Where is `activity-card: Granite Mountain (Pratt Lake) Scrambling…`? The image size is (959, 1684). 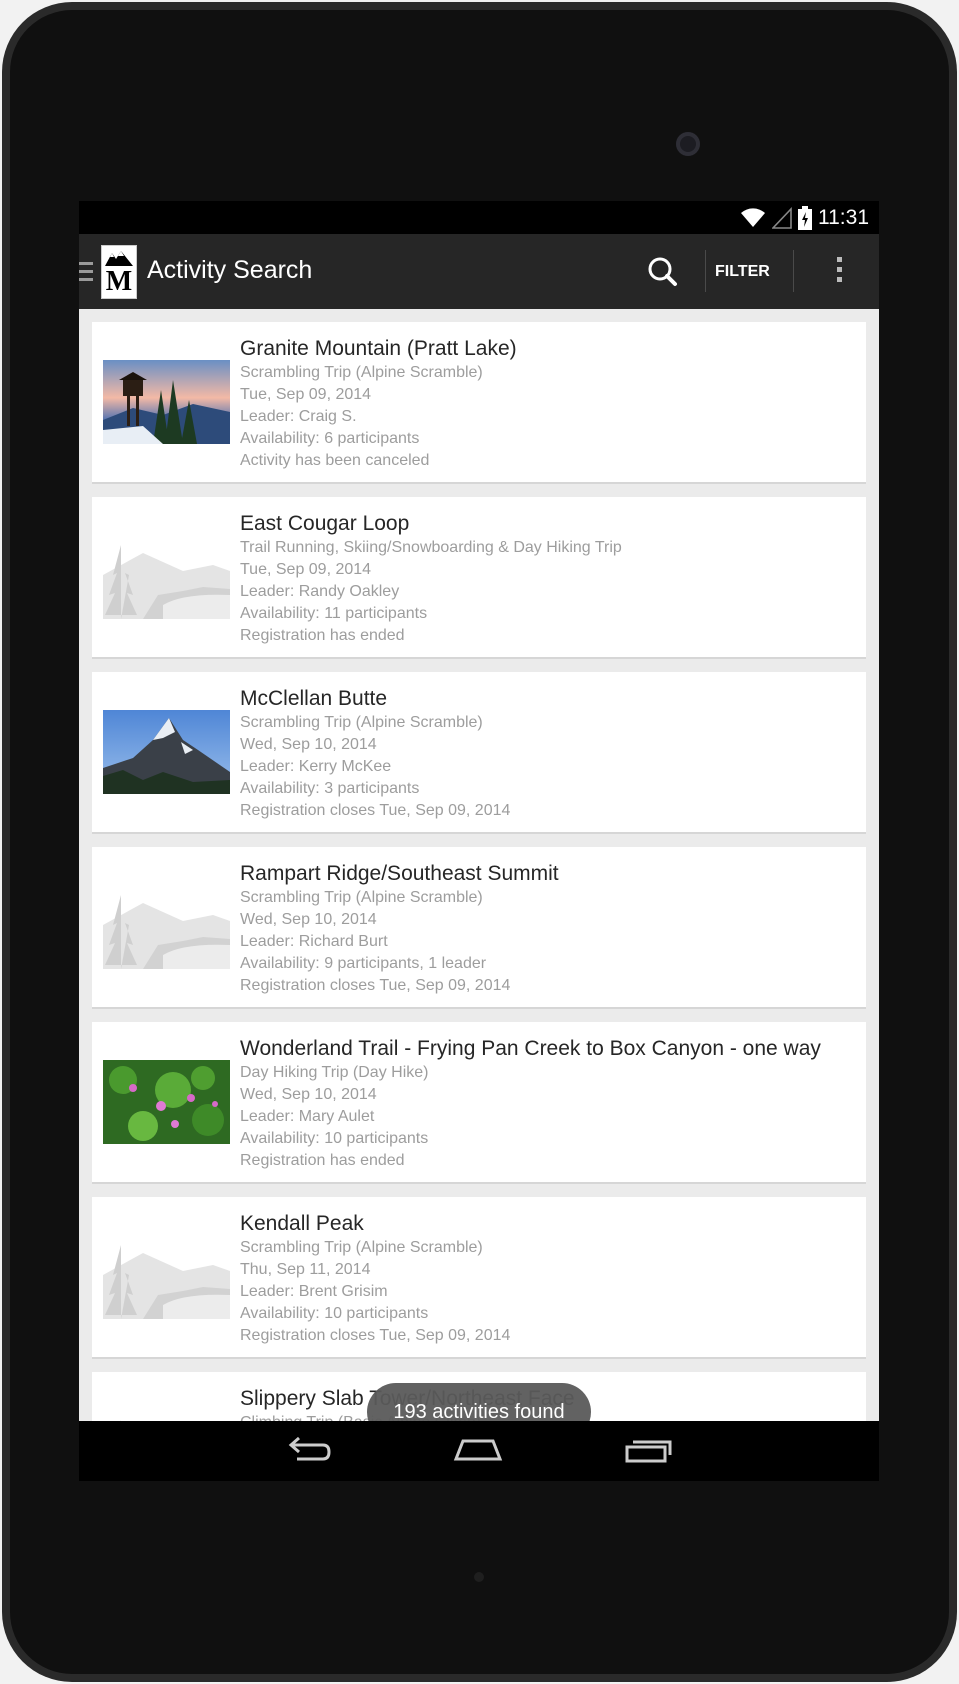 activity-card: Granite Mountain (Pratt Lake) Scrambling… is located at coordinates (479, 403).